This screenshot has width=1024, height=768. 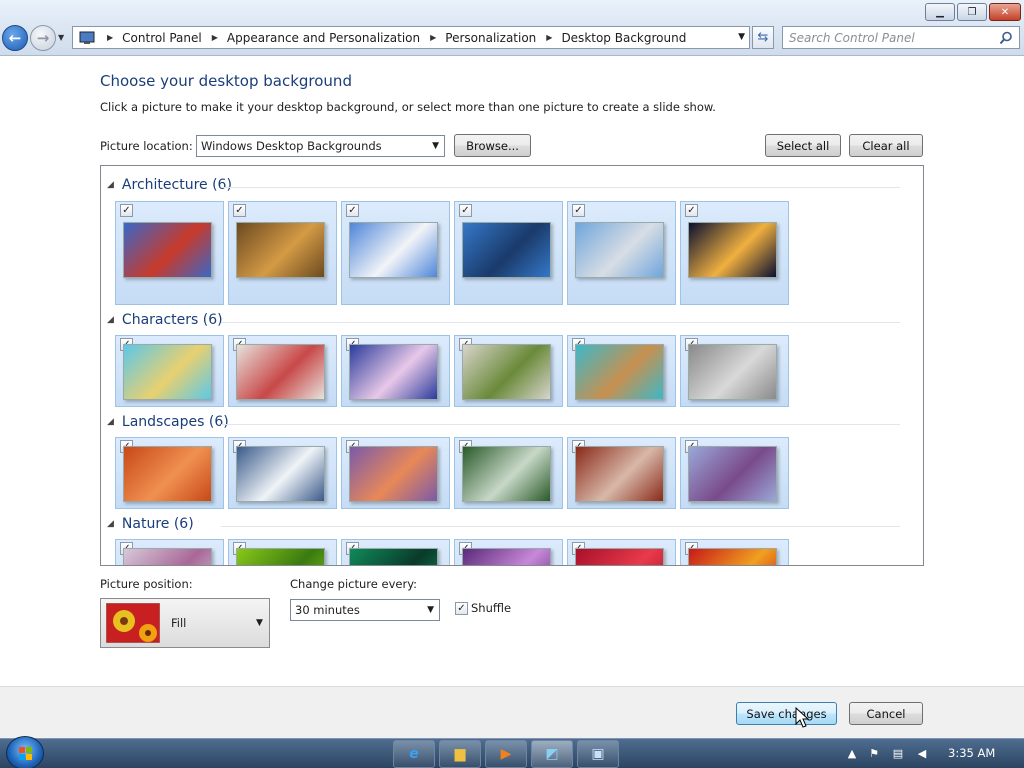 What do you see at coordinates (165, 320) in the screenshot?
I see `group-header: ◢ Characters (6)` at bounding box center [165, 320].